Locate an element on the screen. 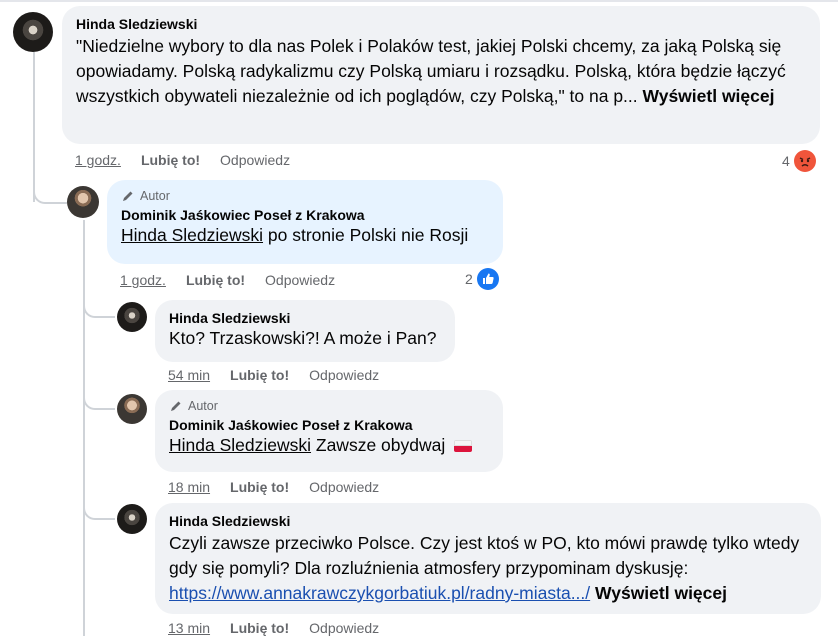  reaction-count: 4 is located at coordinates (786, 161).